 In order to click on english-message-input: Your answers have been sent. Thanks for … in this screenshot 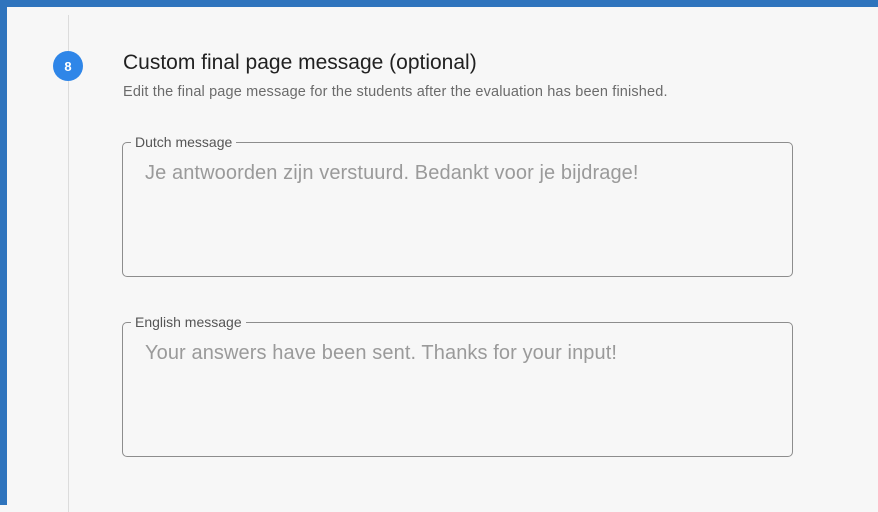, I will do `click(457, 353)`.